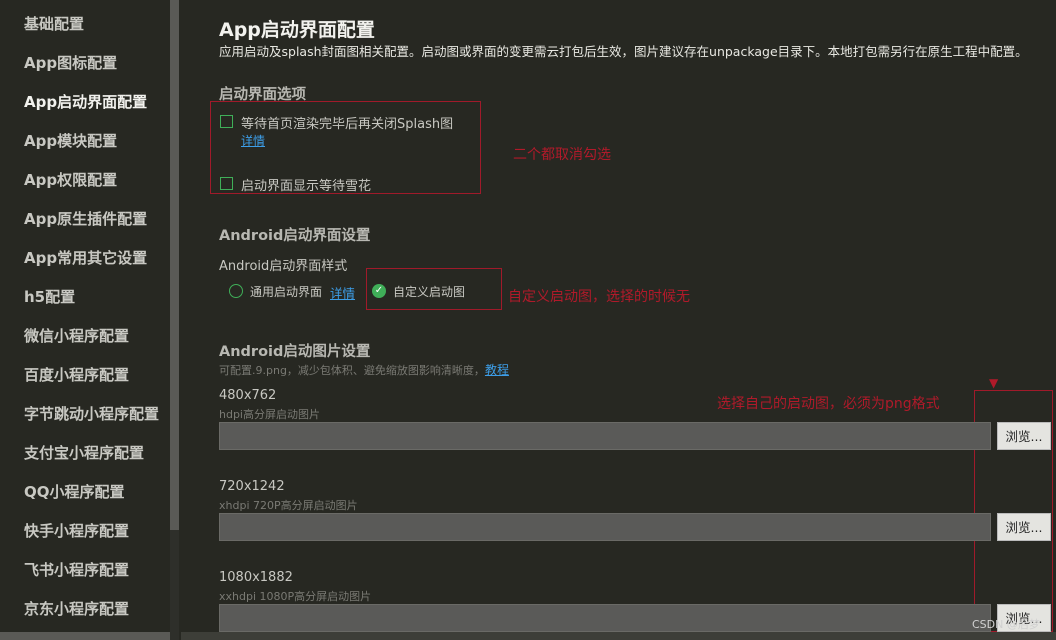  What do you see at coordinates (76, 530) in the screenshot?
I see `sidebar-item-kuaishou: 快手小程序配置` at bounding box center [76, 530].